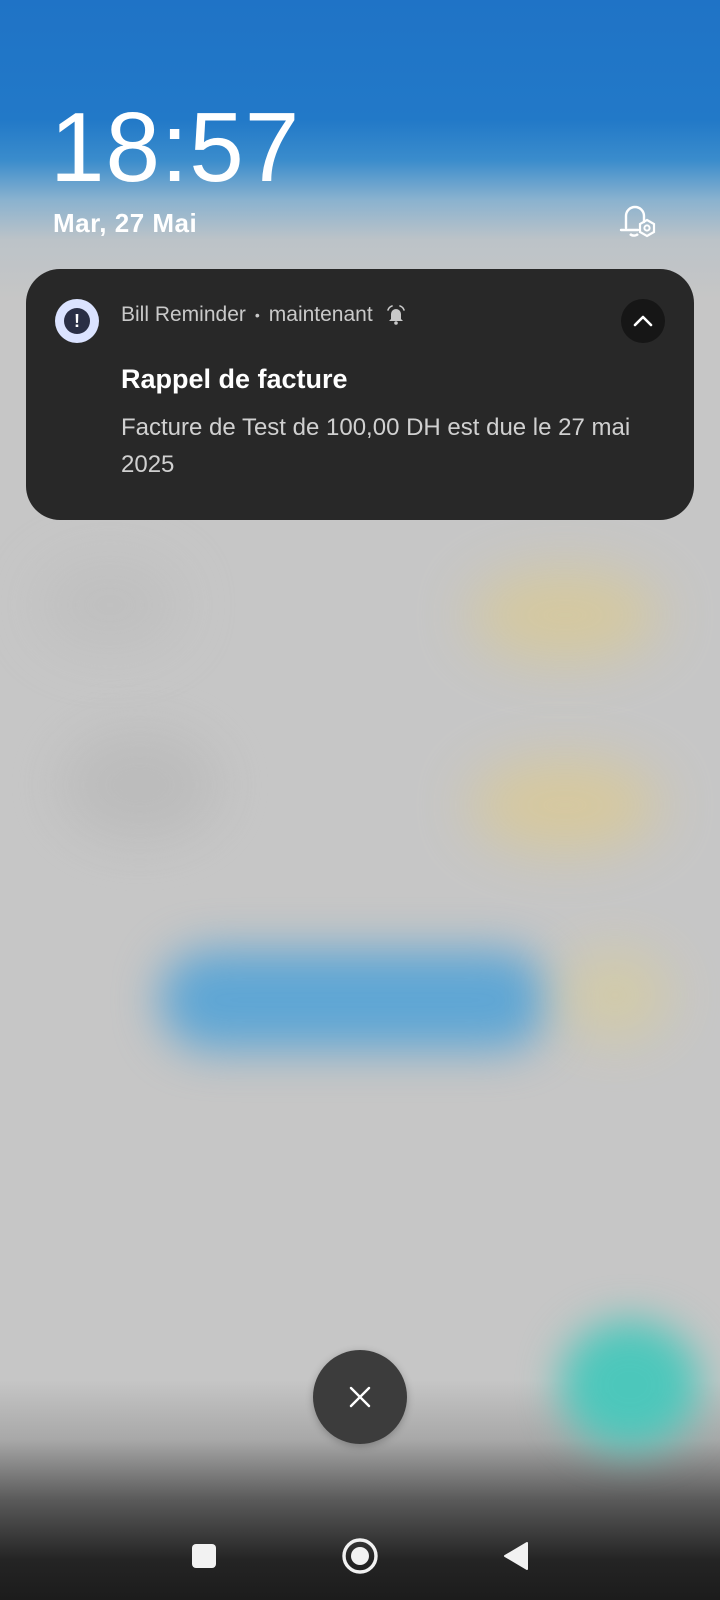 This screenshot has width=720, height=1600. I want to click on back-button, so click(516, 1556).